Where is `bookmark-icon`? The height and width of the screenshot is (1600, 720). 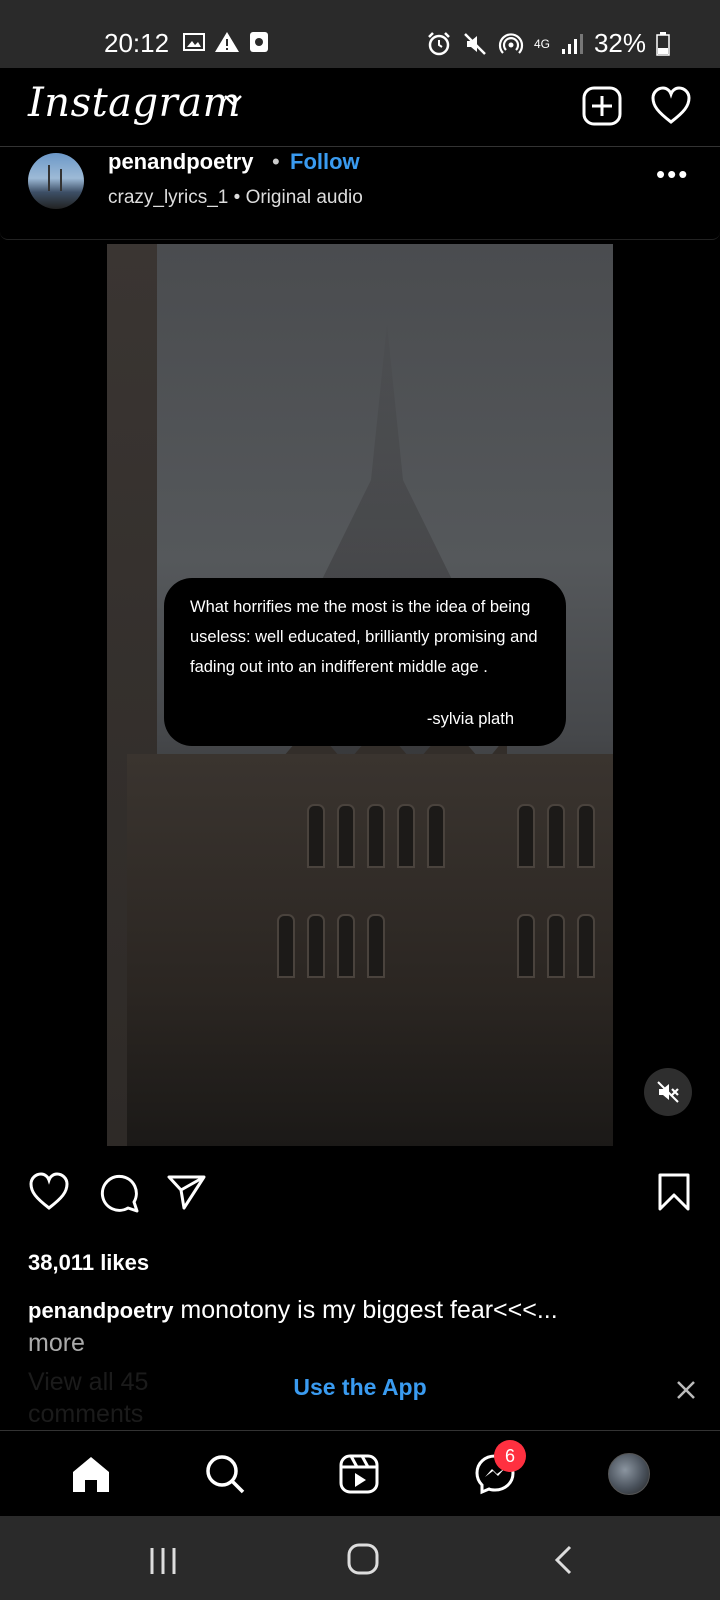 bookmark-icon is located at coordinates (674, 1192).